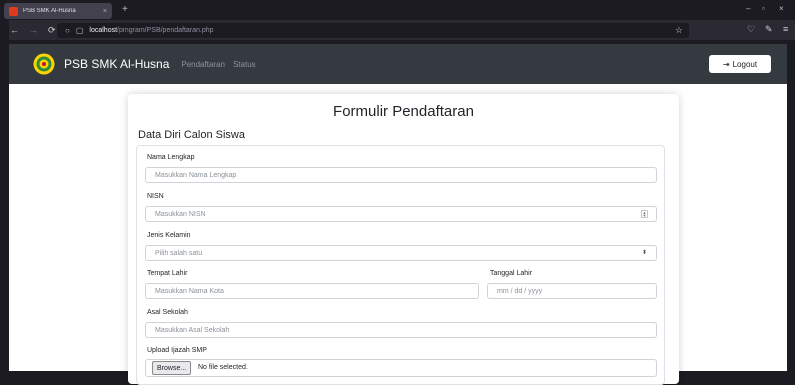  What do you see at coordinates (785, 29) in the screenshot?
I see `menu-icon: ≡` at bounding box center [785, 29].